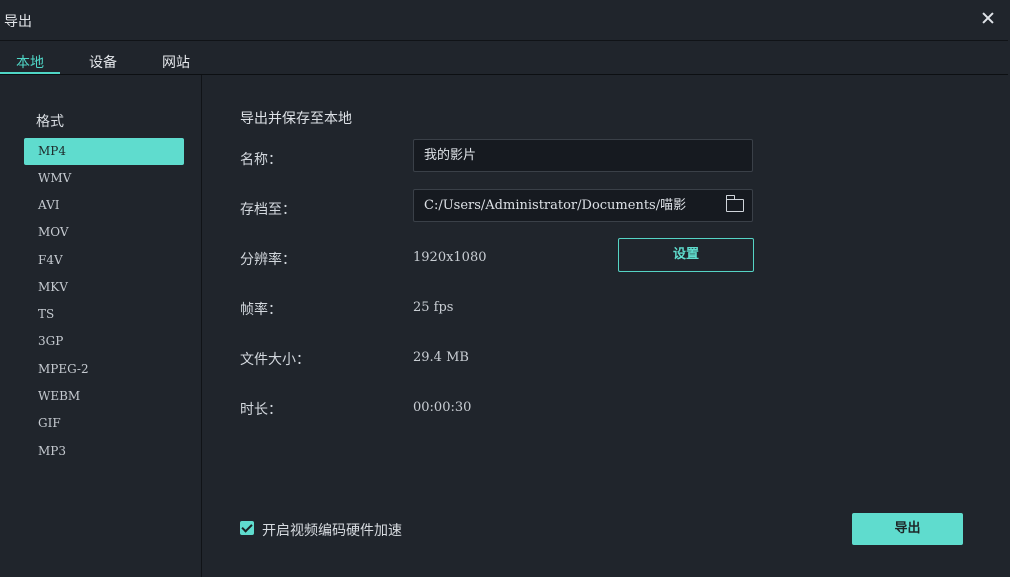 This screenshot has width=1010, height=577. I want to click on active-tab-indicator, so click(30, 73).